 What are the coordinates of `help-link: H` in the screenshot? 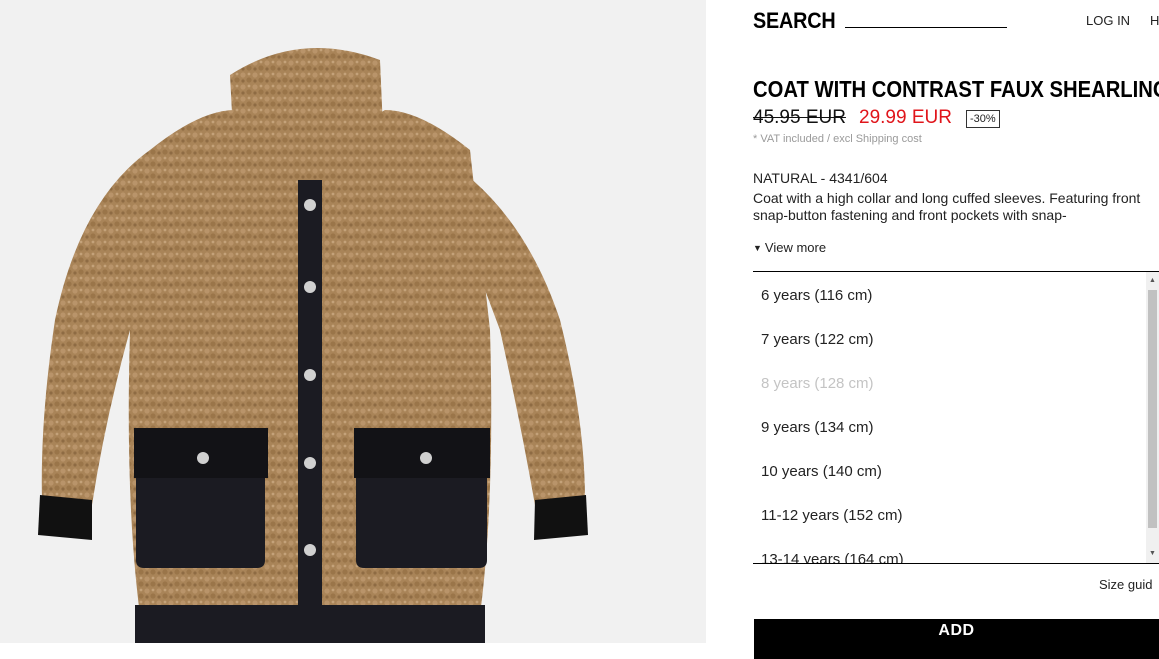 It's located at (1154, 20).